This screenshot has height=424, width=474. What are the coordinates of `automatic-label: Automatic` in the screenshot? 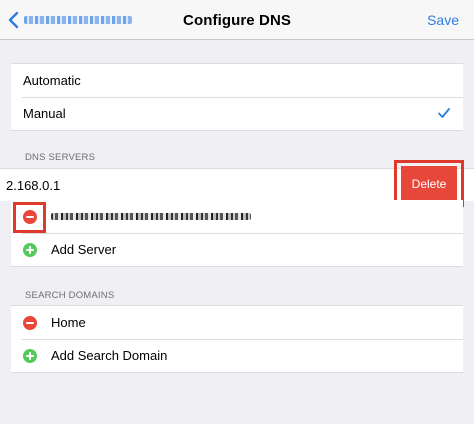 It's located at (52, 80).